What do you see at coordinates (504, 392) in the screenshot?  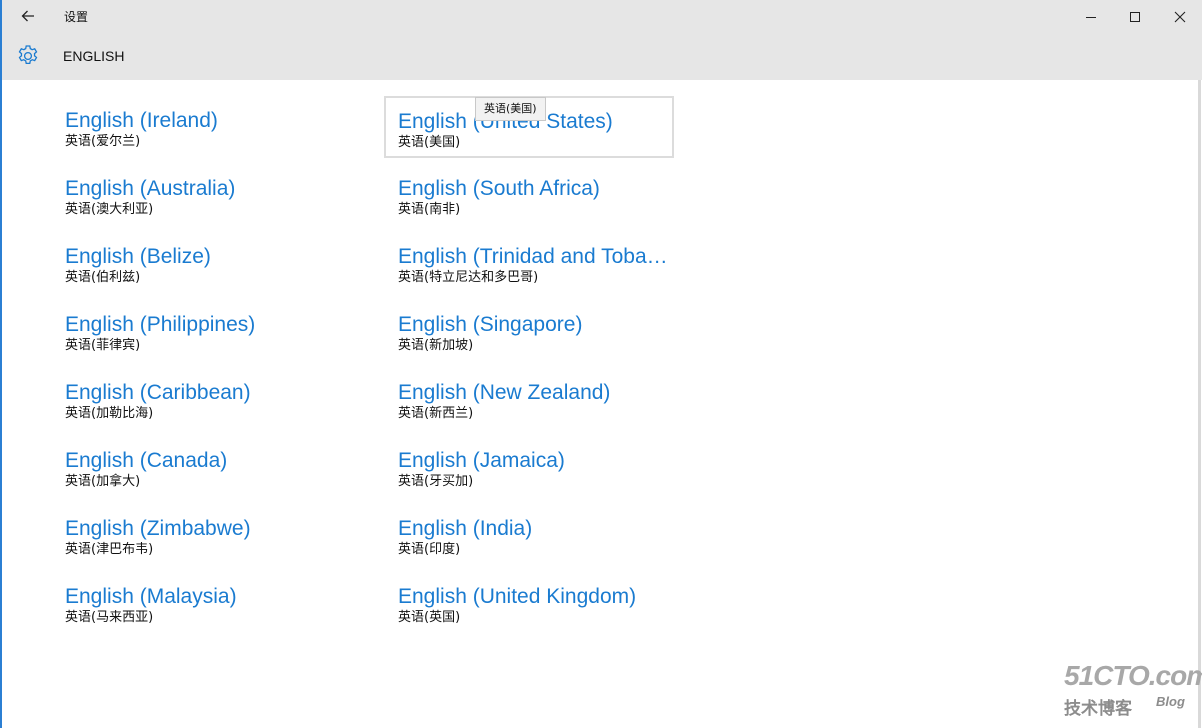 I see `language-name: English (New Zealand)` at bounding box center [504, 392].